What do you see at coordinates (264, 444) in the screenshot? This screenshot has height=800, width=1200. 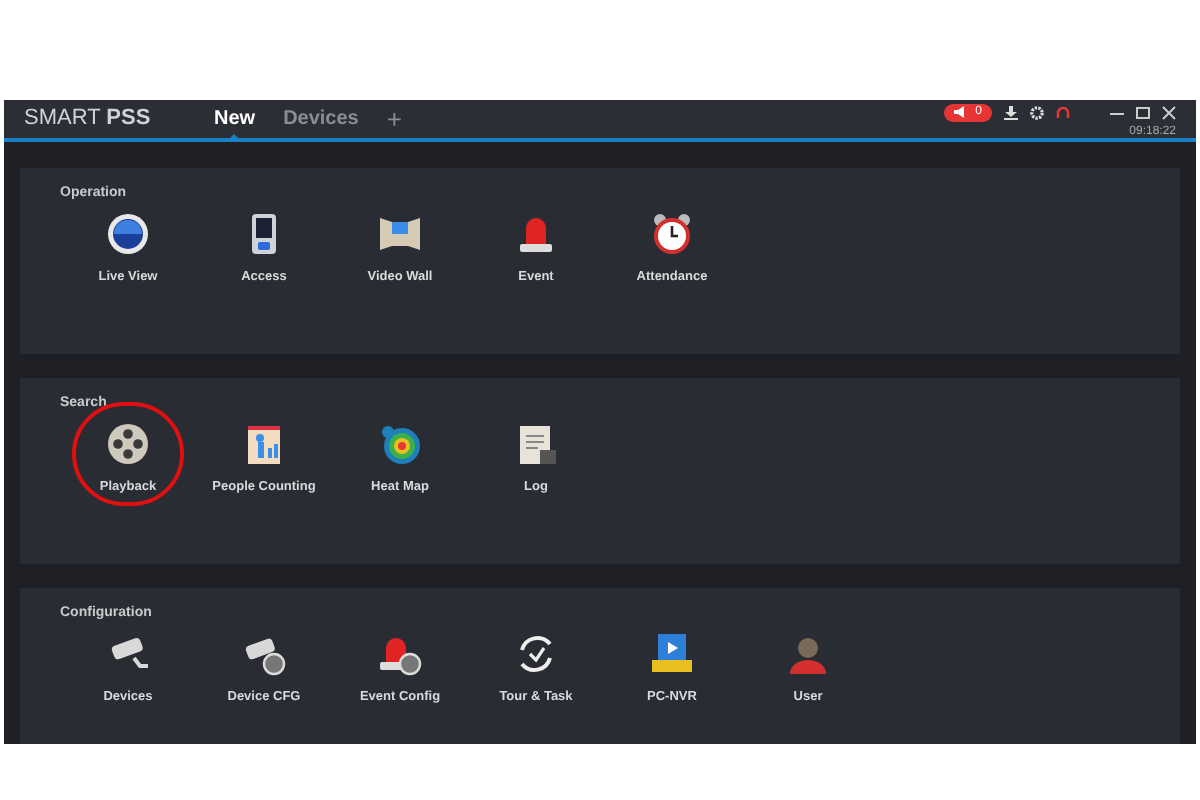 I see `chart-board-icon` at bounding box center [264, 444].